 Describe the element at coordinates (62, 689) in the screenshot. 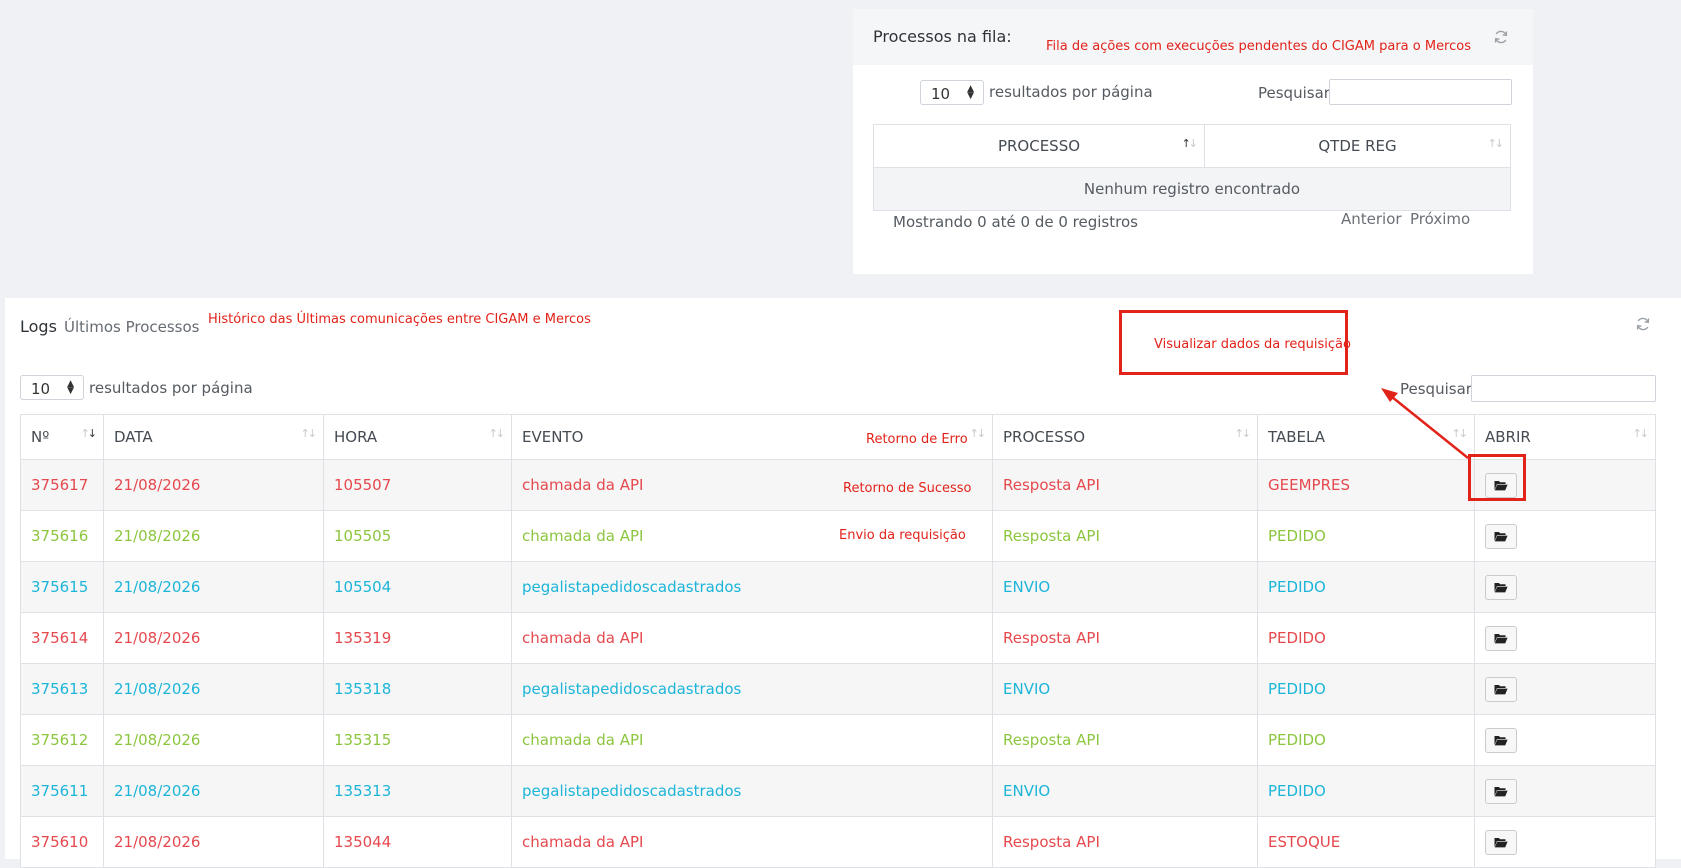

I see `cell-num: 375613` at that location.